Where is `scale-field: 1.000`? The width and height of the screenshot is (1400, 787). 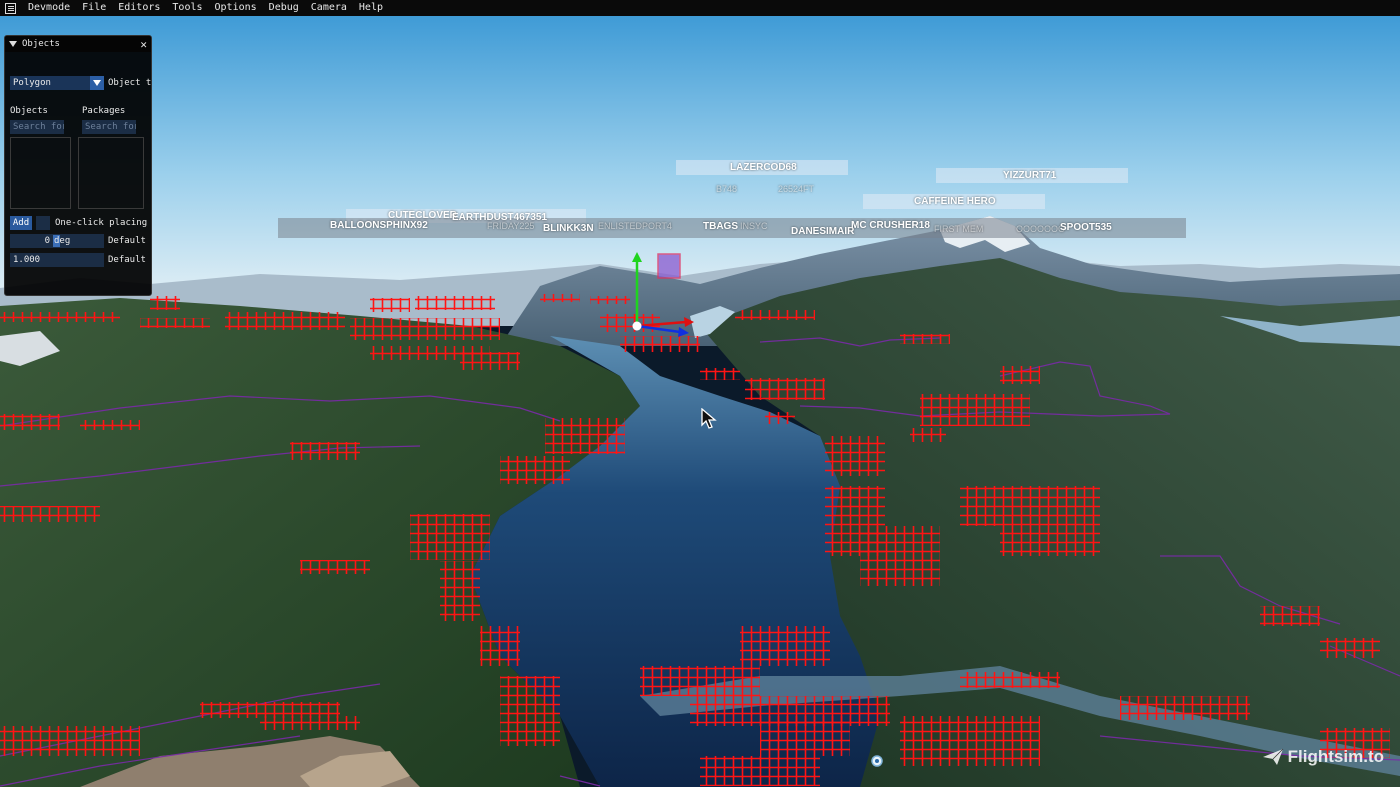
scale-field: 1.000 is located at coordinates (57, 260).